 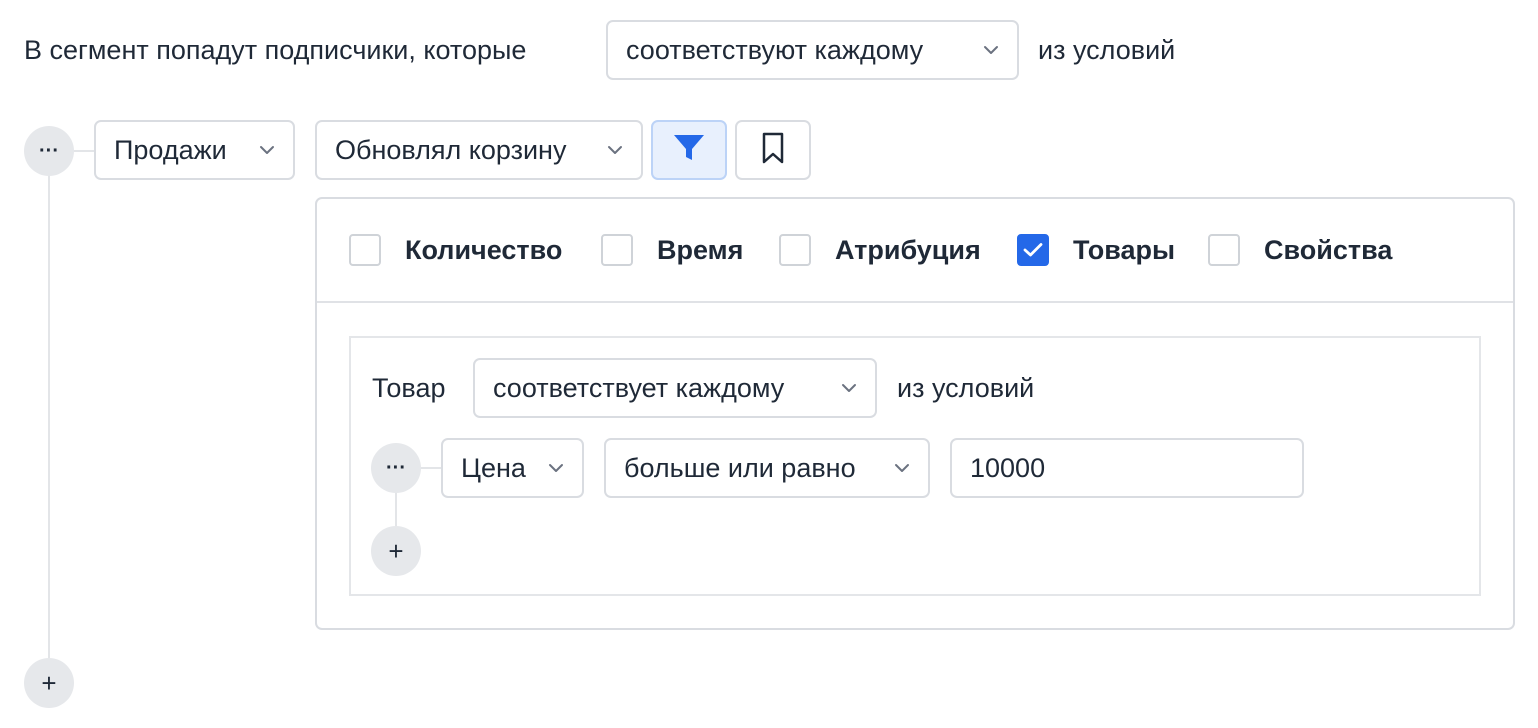 I want to click on rule-category-value: Продажи, so click(x=170, y=149).